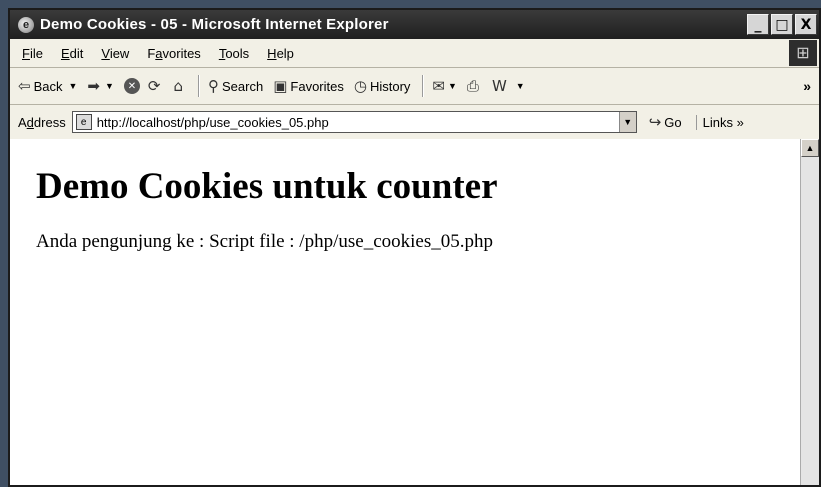  What do you see at coordinates (235, 86) in the screenshot?
I see `search-button: ⚲ Search` at bounding box center [235, 86].